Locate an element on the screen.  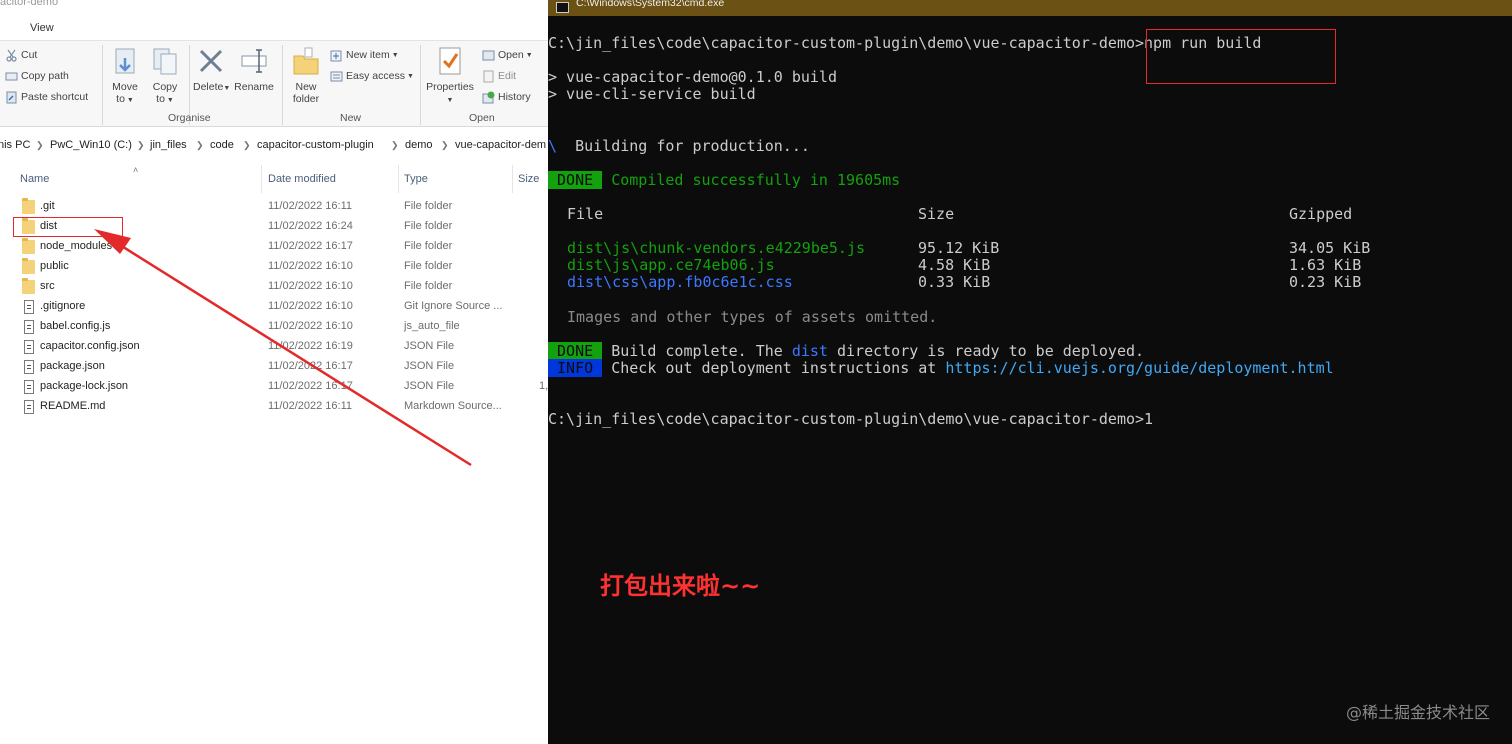
delete-button: Delete▼ is located at coordinates (211, 70).